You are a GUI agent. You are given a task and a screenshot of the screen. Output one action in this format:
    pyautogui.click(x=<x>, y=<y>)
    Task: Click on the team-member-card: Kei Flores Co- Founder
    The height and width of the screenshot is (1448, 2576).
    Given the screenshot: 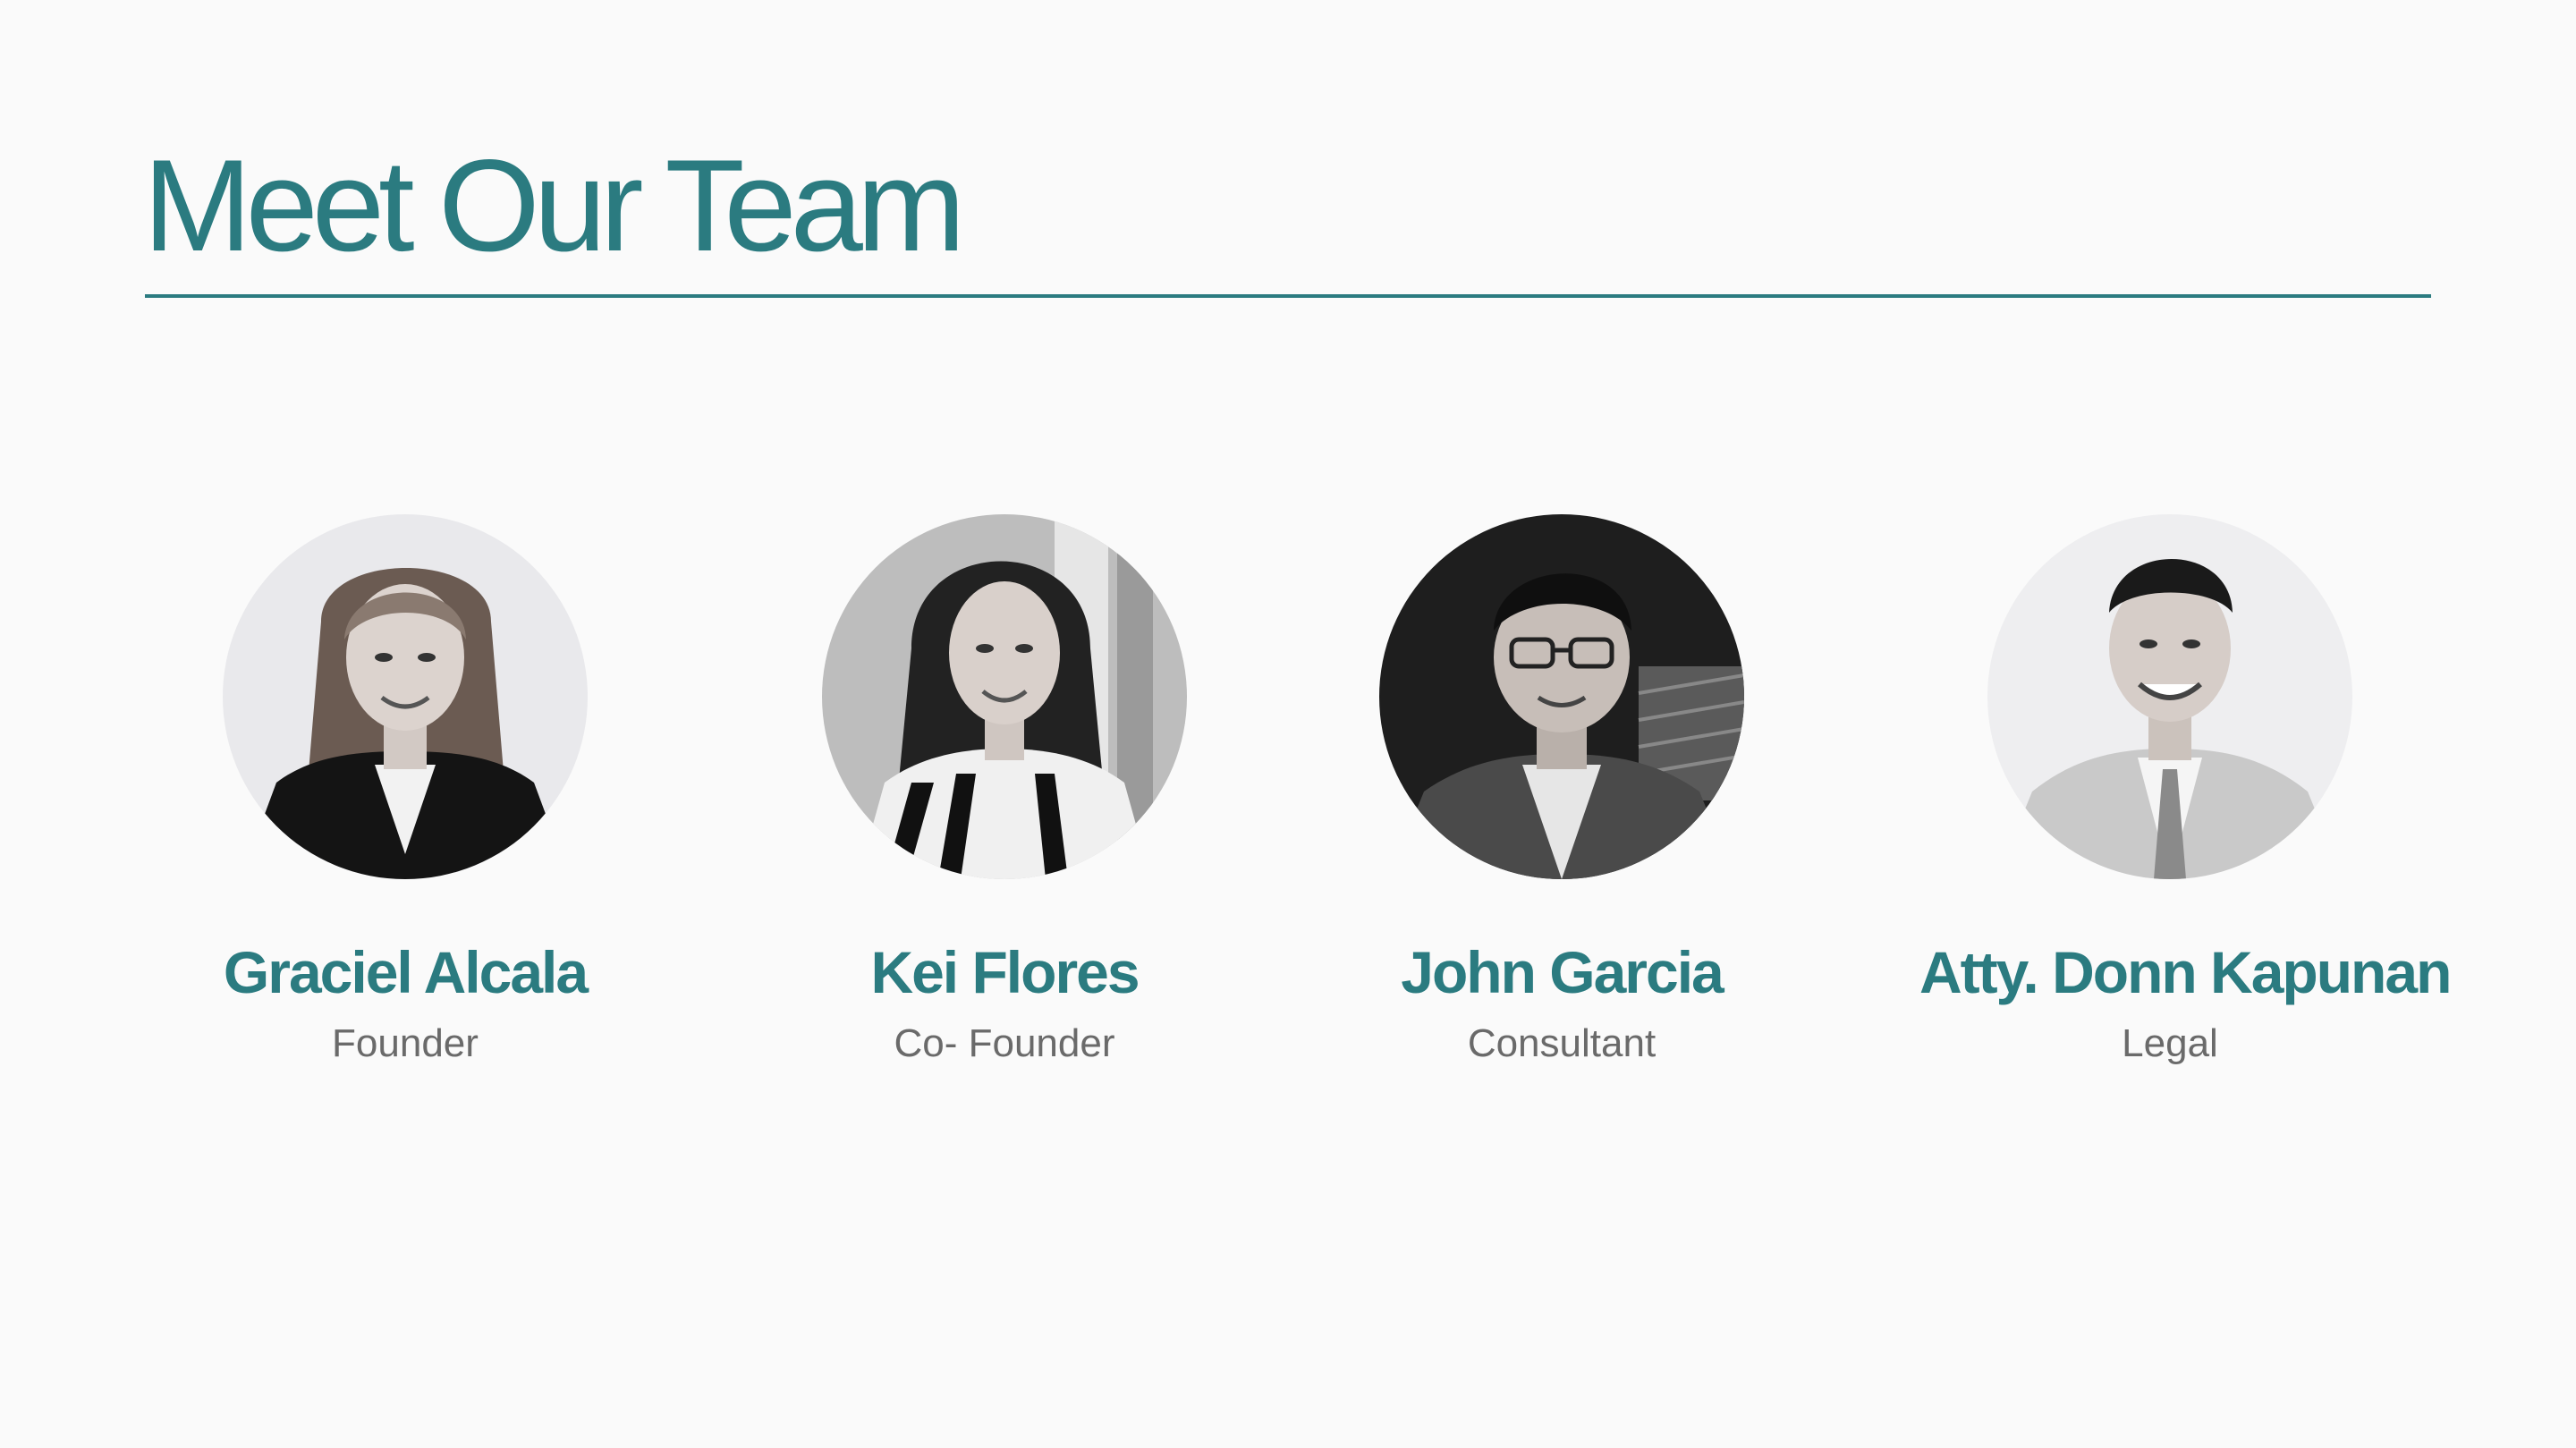 What is the action you would take?
    pyautogui.click(x=1004, y=791)
    